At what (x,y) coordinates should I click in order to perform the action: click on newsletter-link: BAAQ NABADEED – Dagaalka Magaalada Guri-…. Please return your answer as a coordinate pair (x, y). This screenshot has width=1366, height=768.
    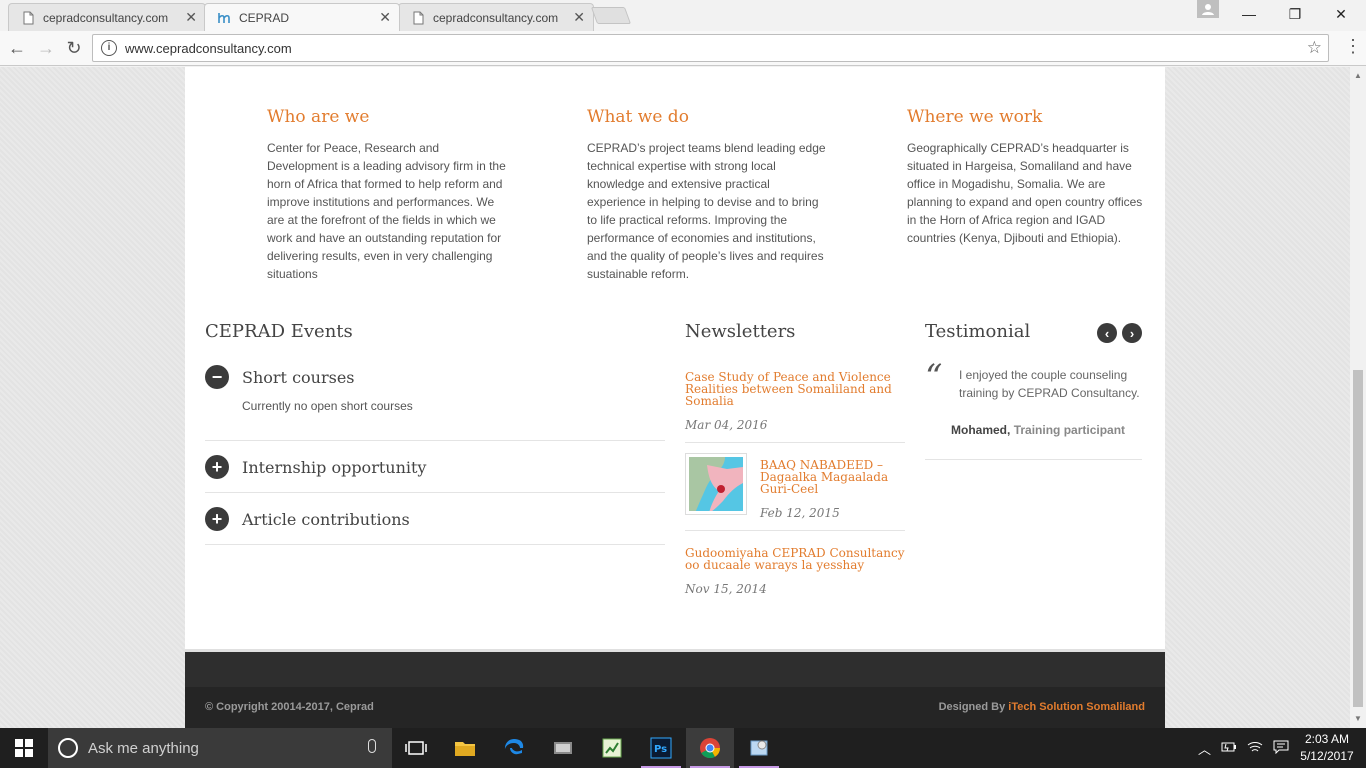
    Looking at the image, I should click on (830, 477).